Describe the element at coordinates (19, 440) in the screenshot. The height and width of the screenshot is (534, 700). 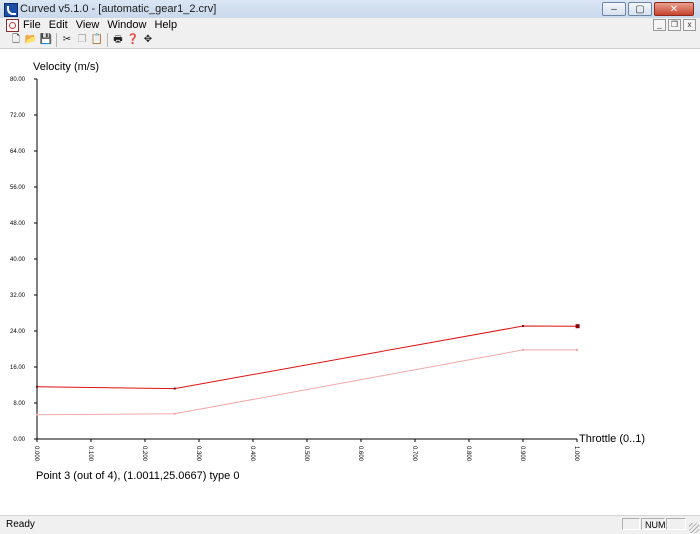
I see `y-tick-label: 0.00` at that location.